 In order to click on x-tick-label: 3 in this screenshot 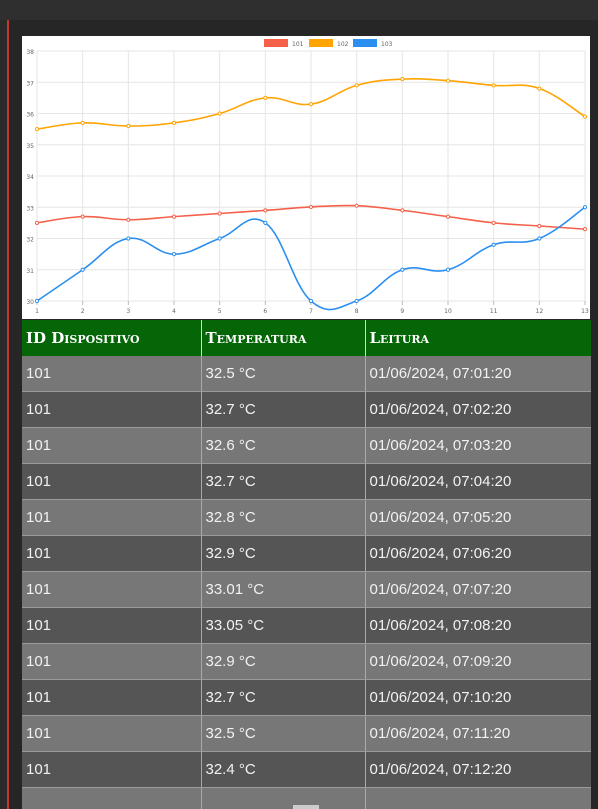, I will do `click(128, 311)`.